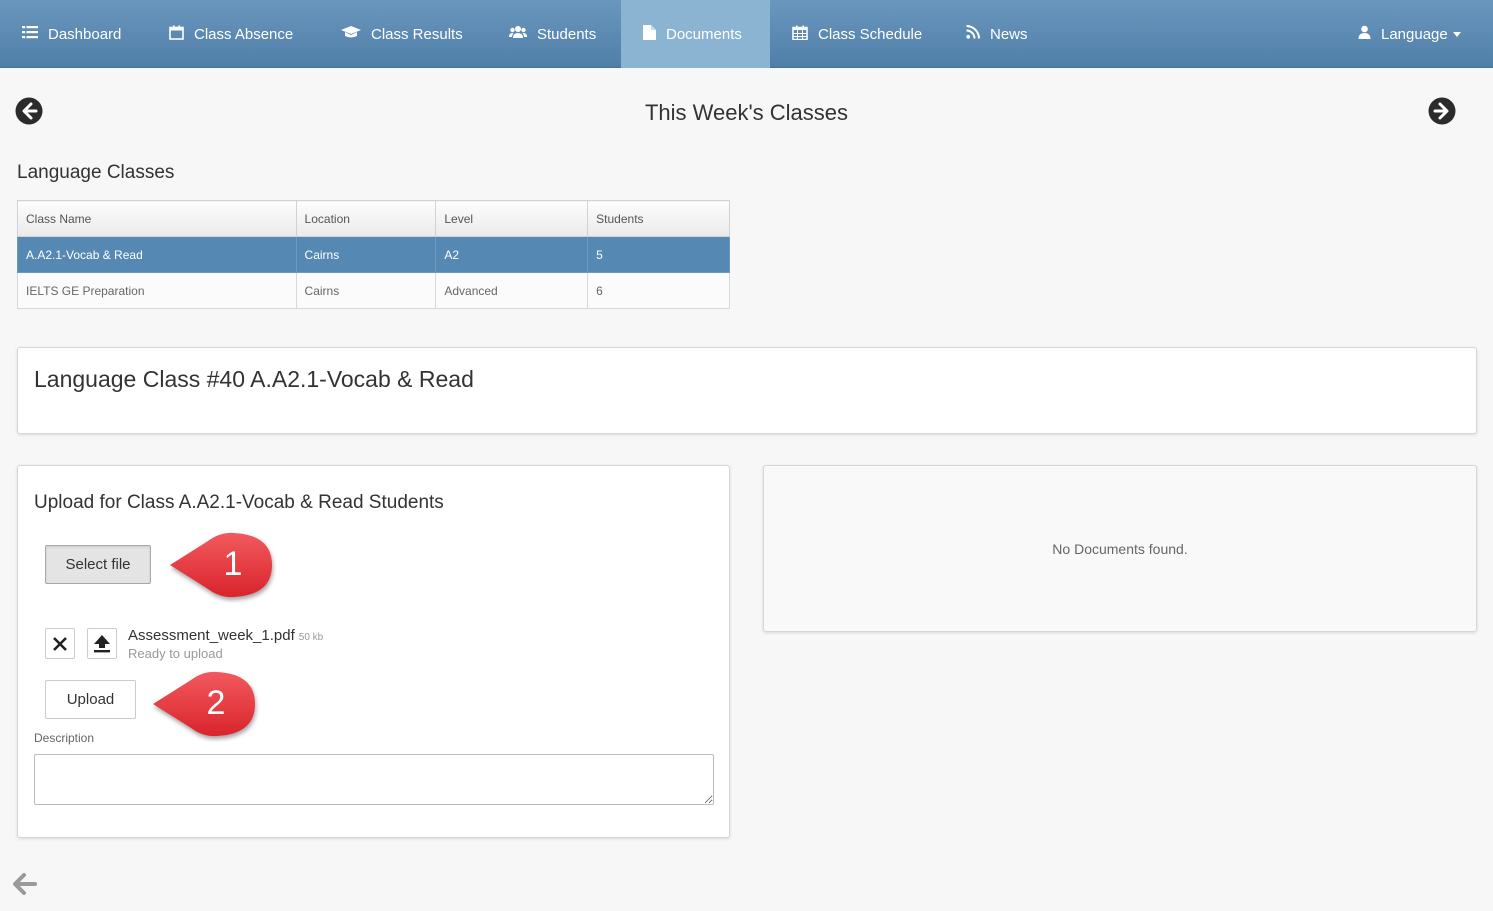  I want to click on students-cell: 6, so click(658, 290).